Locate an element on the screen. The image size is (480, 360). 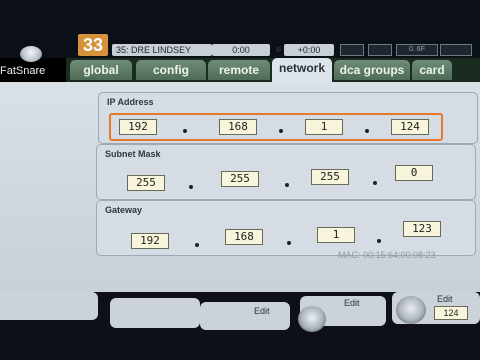
ip-octet-3: 1 is located at coordinates (324, 127).